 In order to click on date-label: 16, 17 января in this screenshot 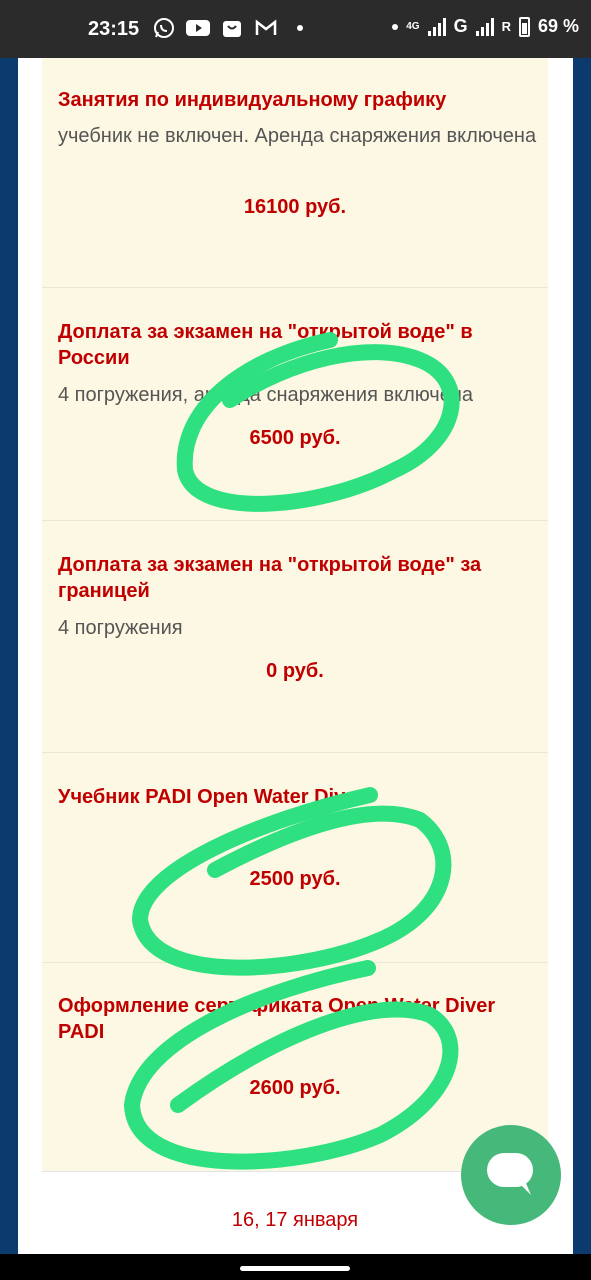, I will do `click(295, 1220)`.